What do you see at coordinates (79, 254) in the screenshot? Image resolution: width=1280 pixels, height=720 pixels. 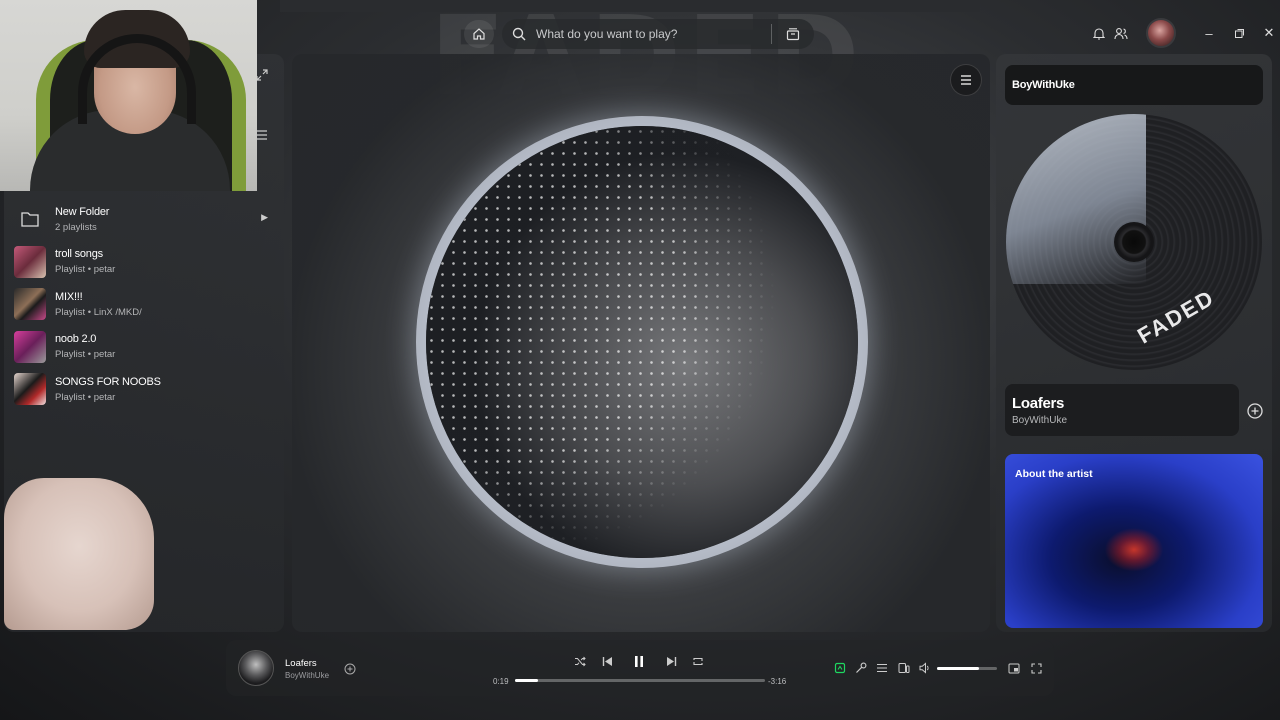 I see `library-item-title: troll songs` at bounding box center [79, 254].